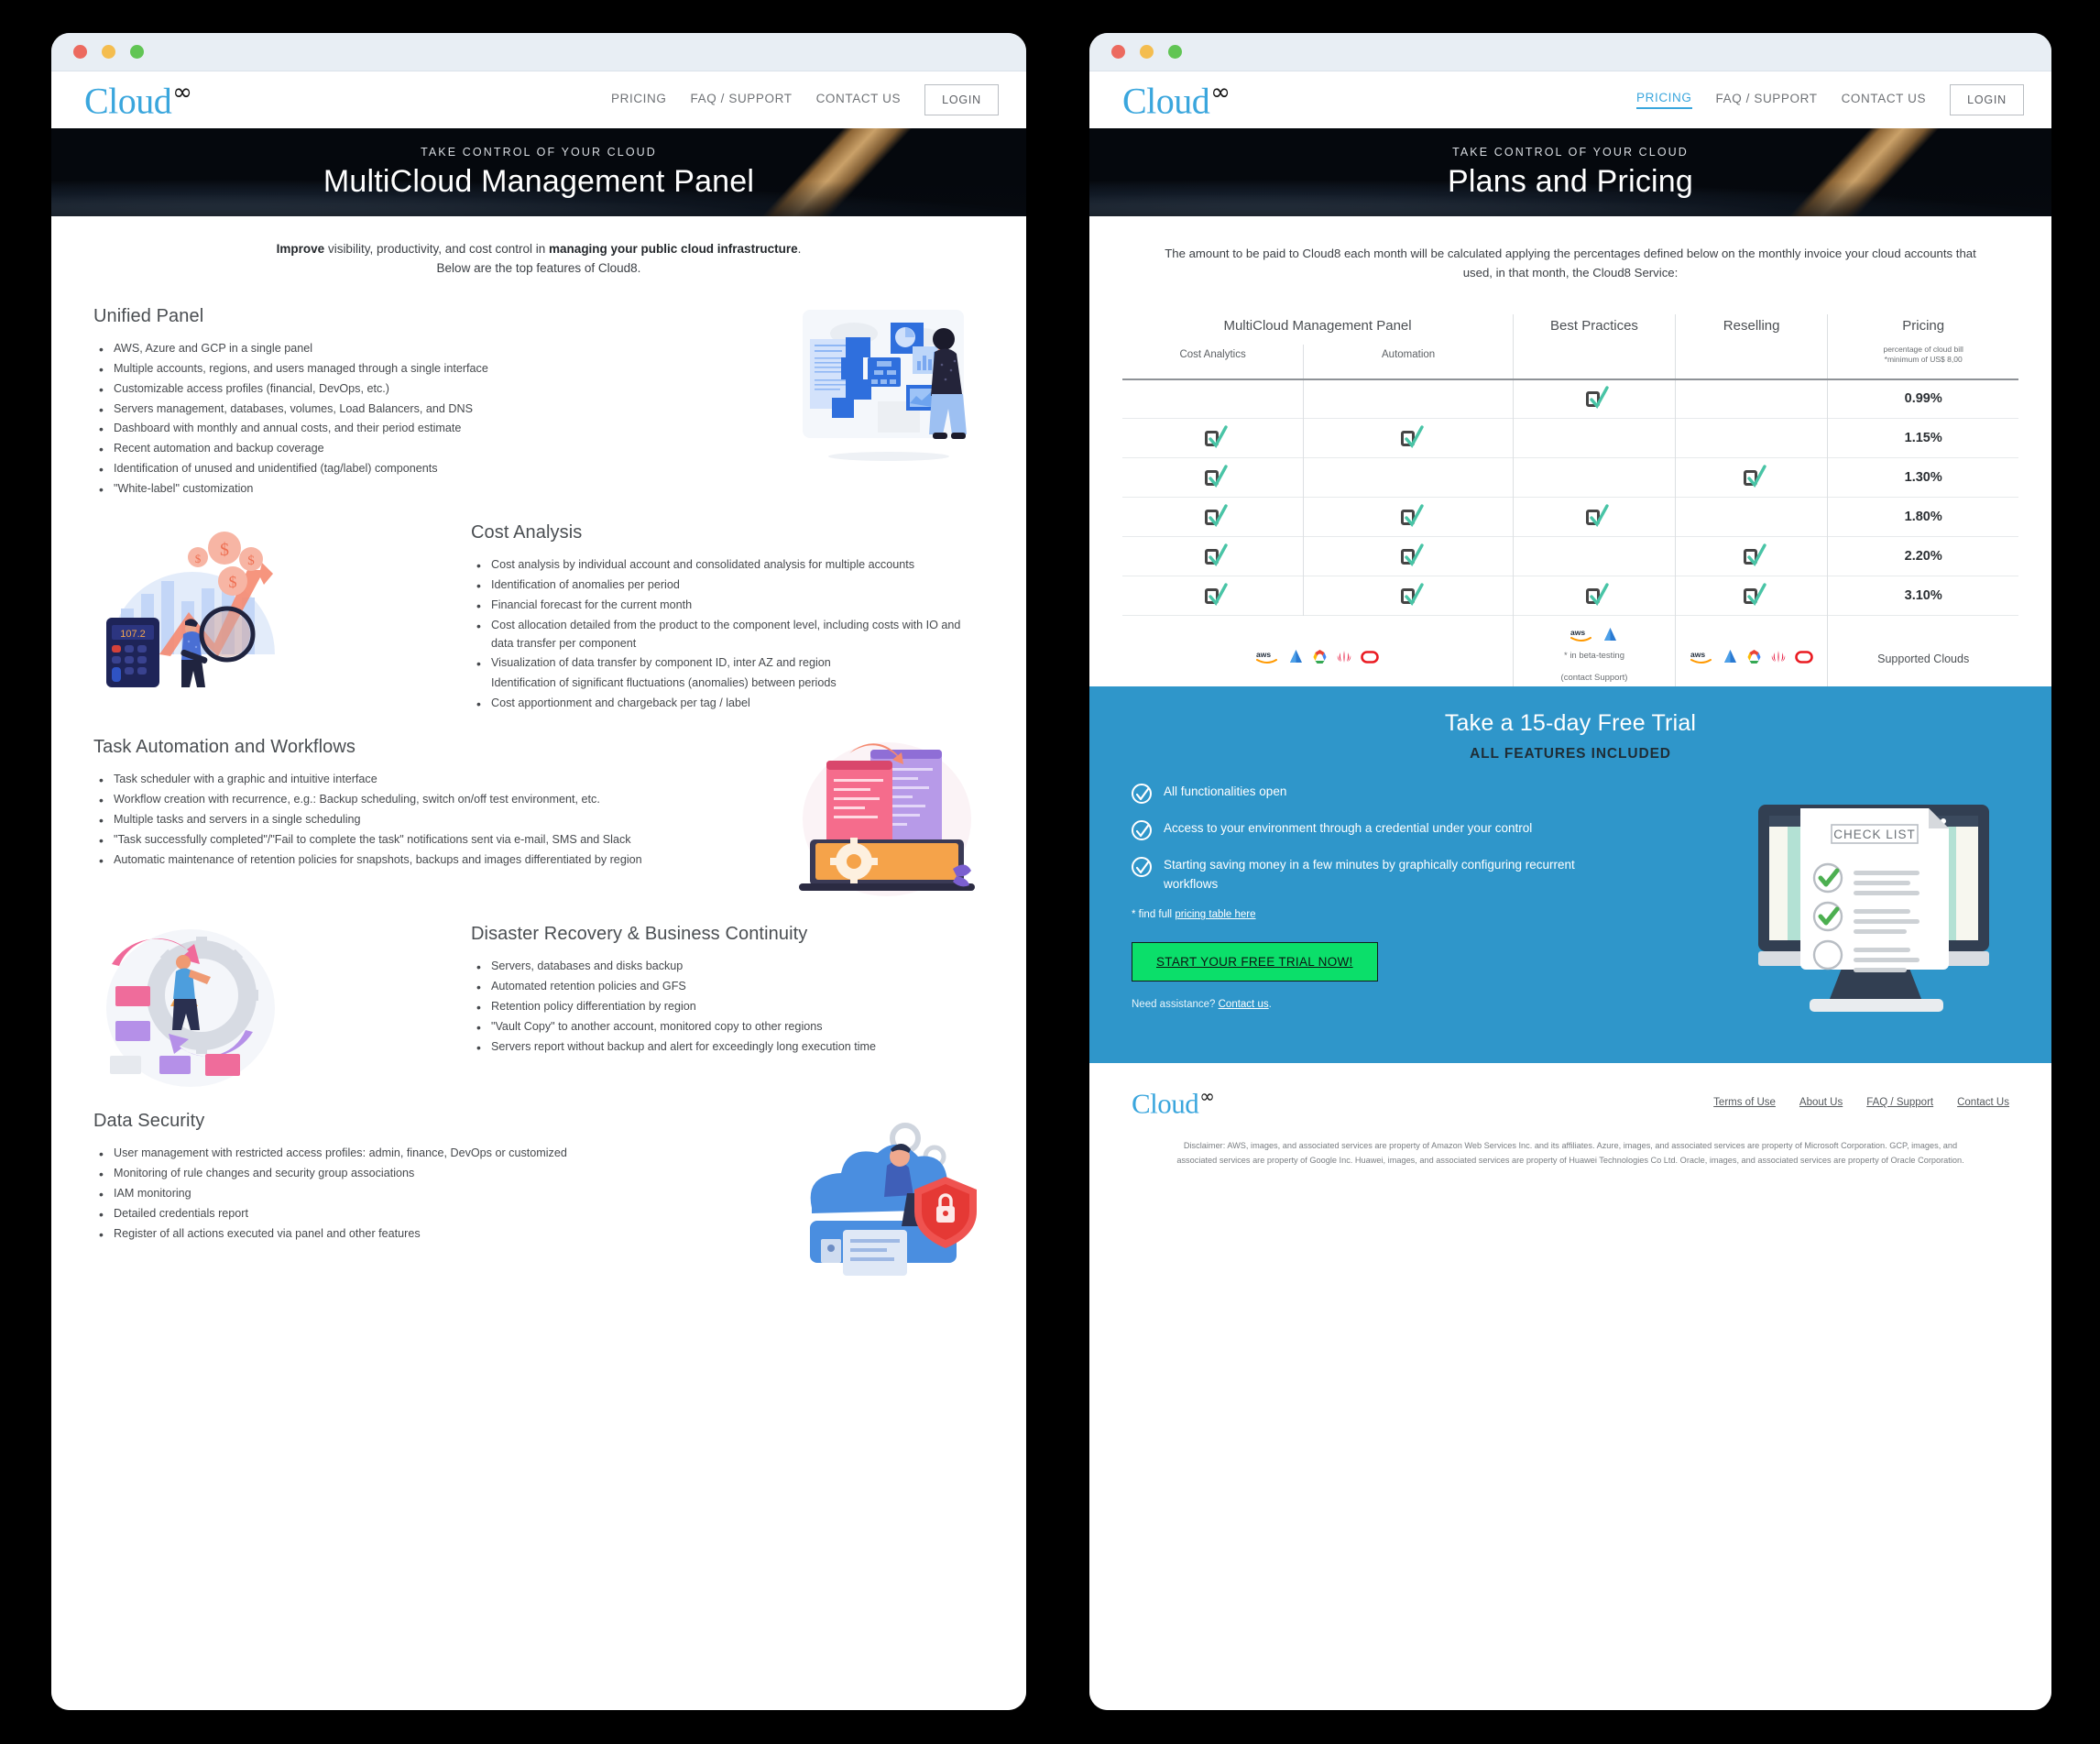 Image resolution: width=2100 pixels, height=1744 pixels. What do you see at coordinates (1255, 962) in the screenshot?
I see `start-free-trial-button: START YOUR FREE TRIAL NOW!` at bounding box center [1255, 962].